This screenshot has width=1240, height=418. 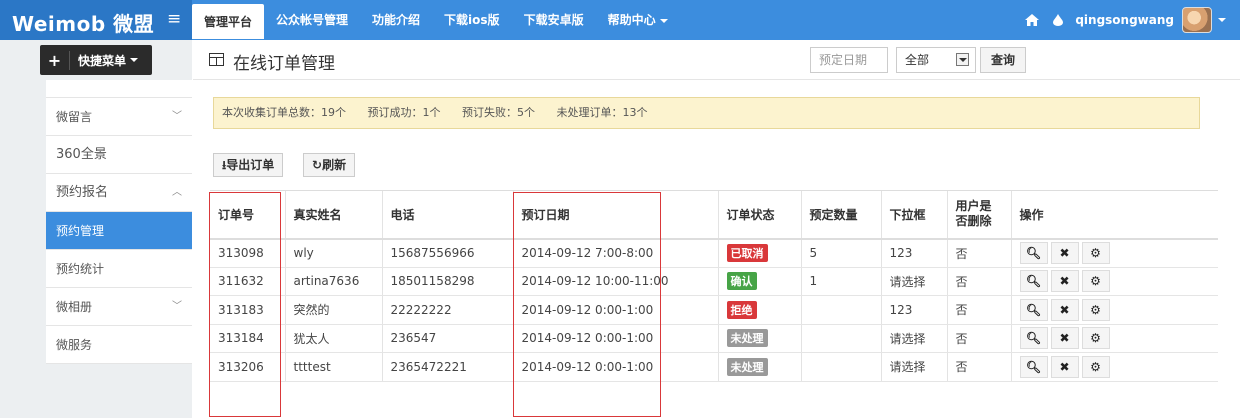 What do you see at coordinates (1197, 20) in the screenshot?
I see `avatar` at bounding box center [1197, 20].